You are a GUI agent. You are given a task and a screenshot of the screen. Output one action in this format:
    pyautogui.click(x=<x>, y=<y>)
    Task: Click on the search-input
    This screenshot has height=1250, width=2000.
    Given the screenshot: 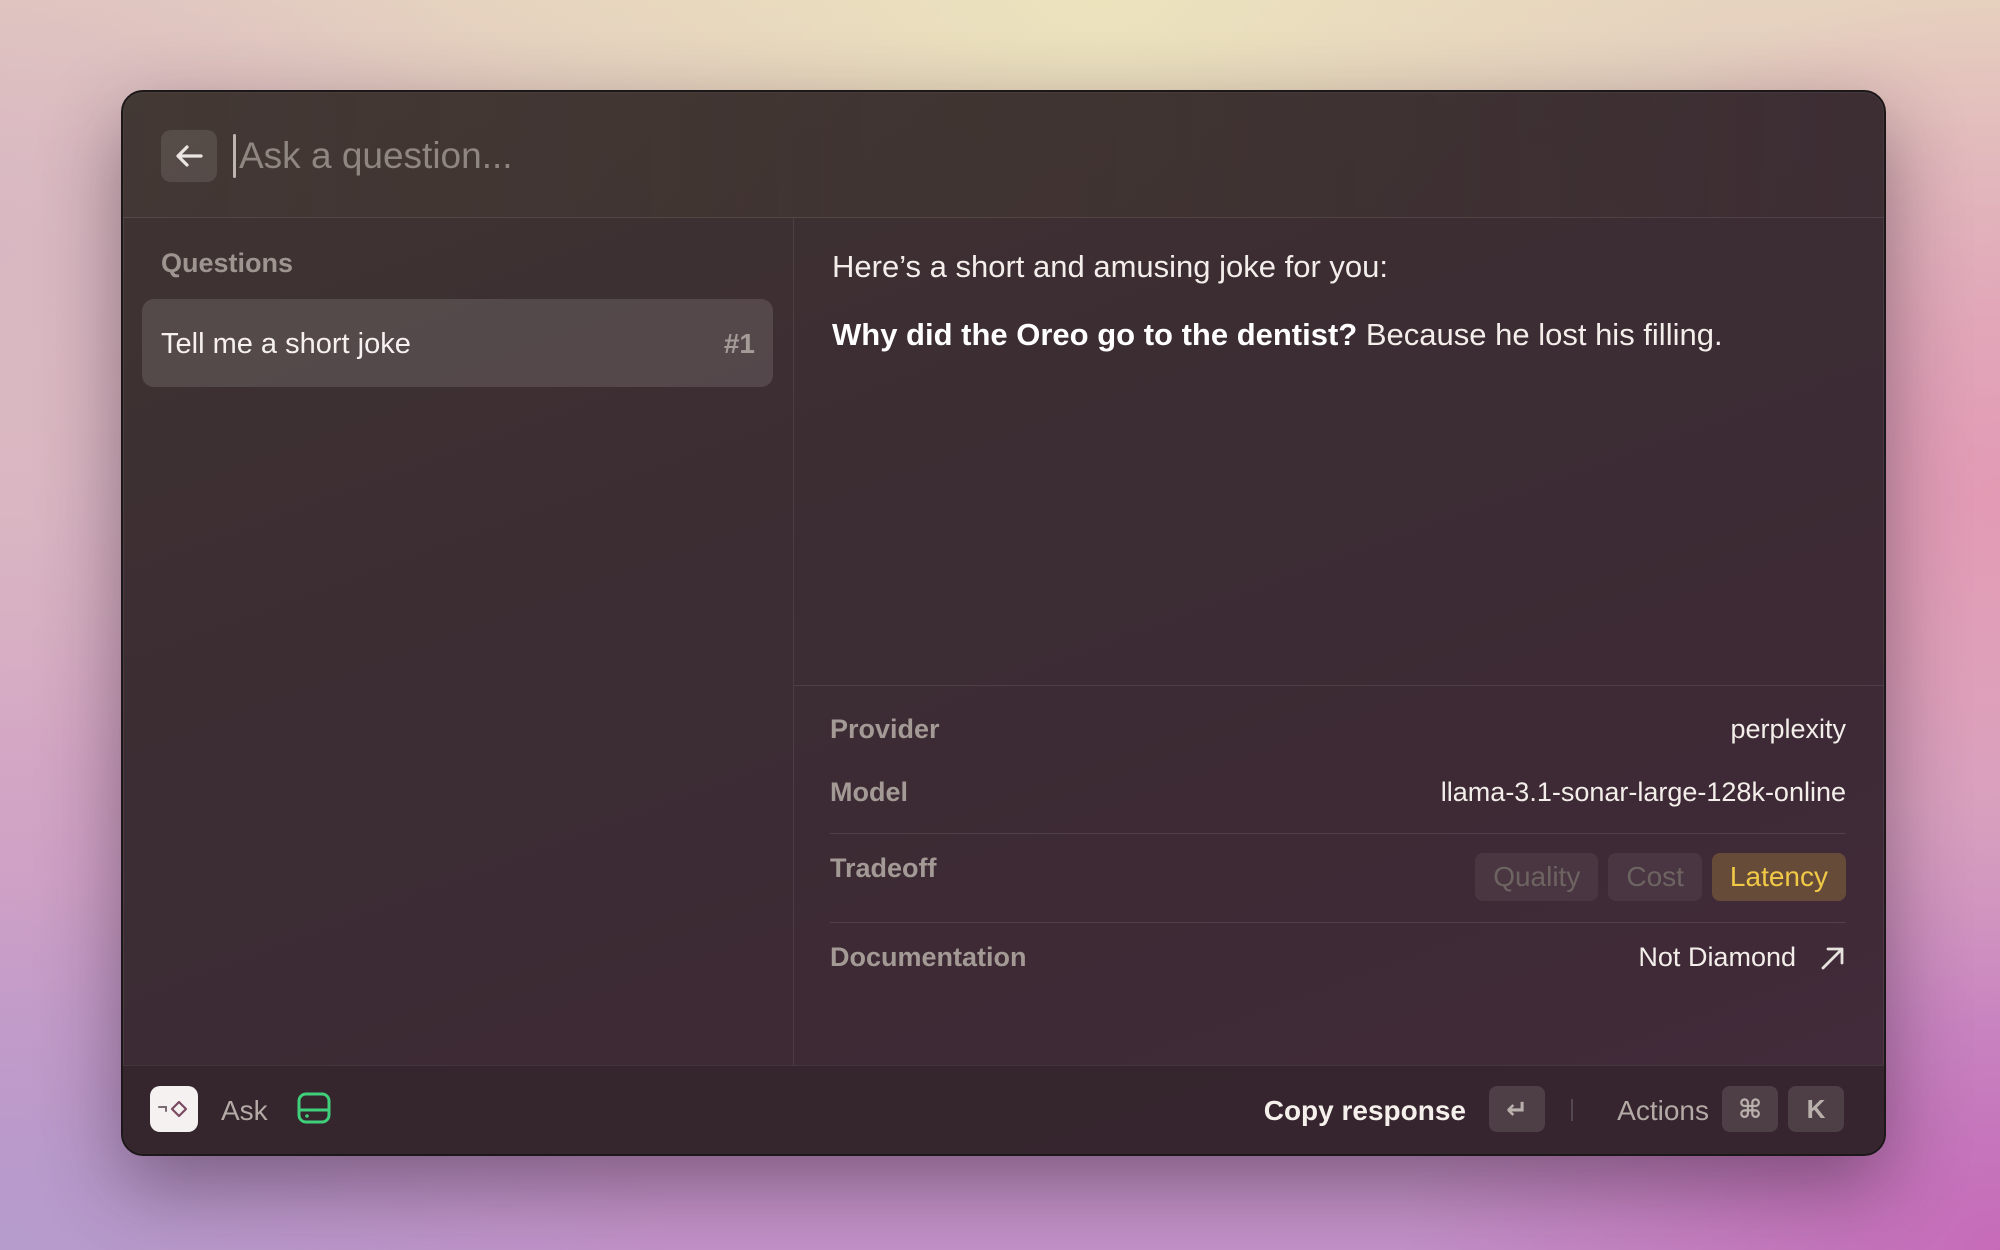 What is the action you would take?
    pyautogui.click(x=887, y=156)
    